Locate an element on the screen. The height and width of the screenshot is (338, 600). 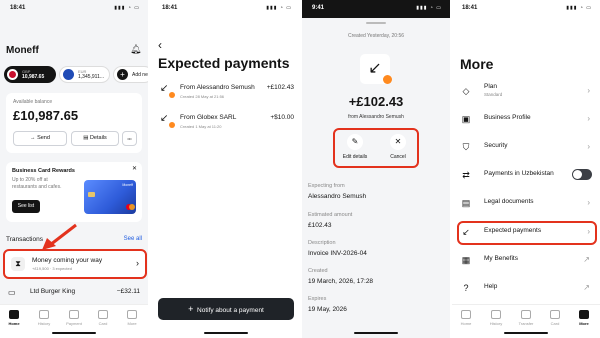
highlight-money-coming is located at coordinates (75, 264).